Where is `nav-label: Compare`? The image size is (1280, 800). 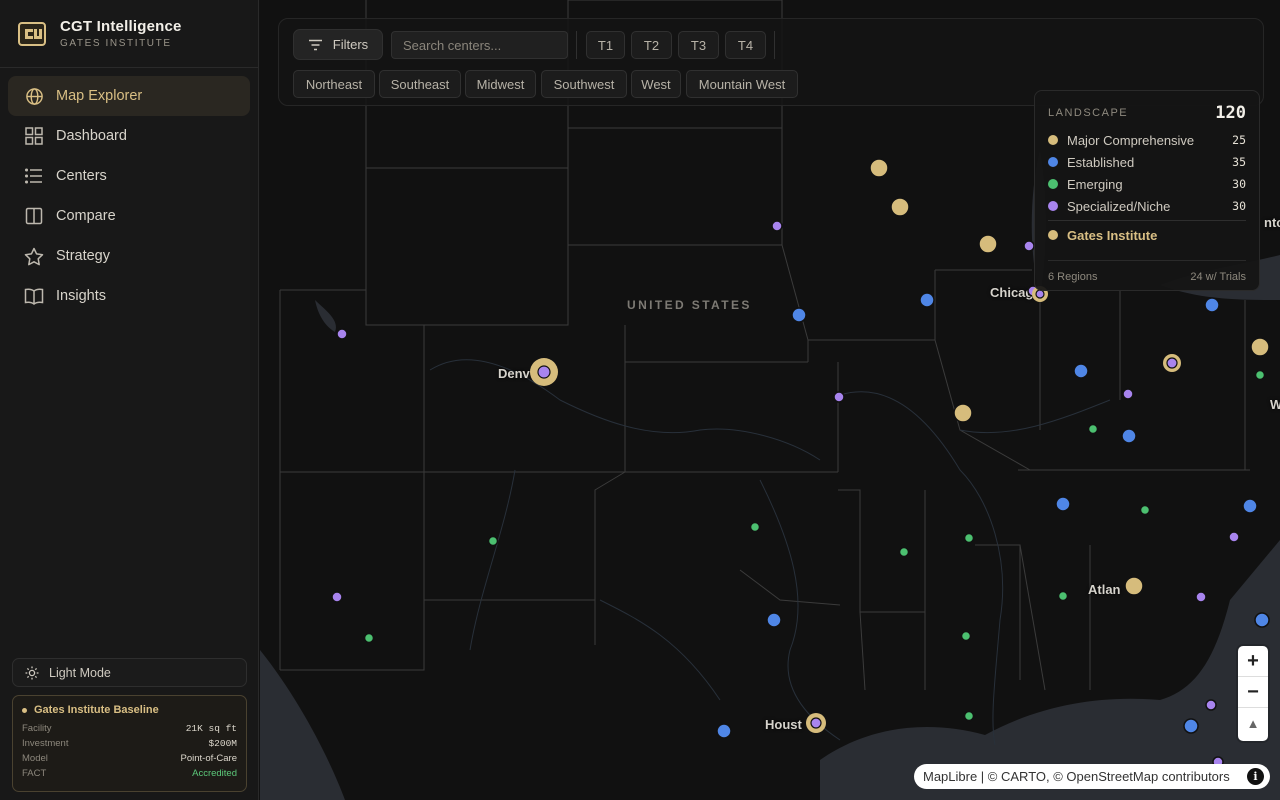
nav-label: Compare is located at coordinates (86, 216).